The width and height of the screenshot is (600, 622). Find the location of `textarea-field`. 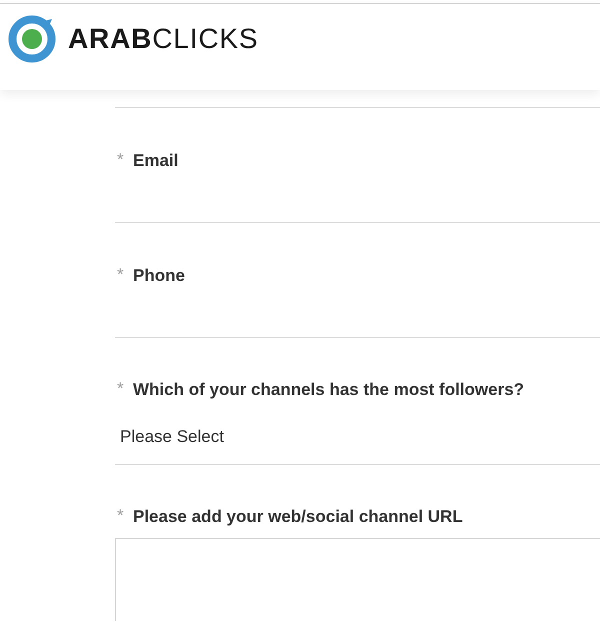

textarea-field is located at coordinates (357, 579).